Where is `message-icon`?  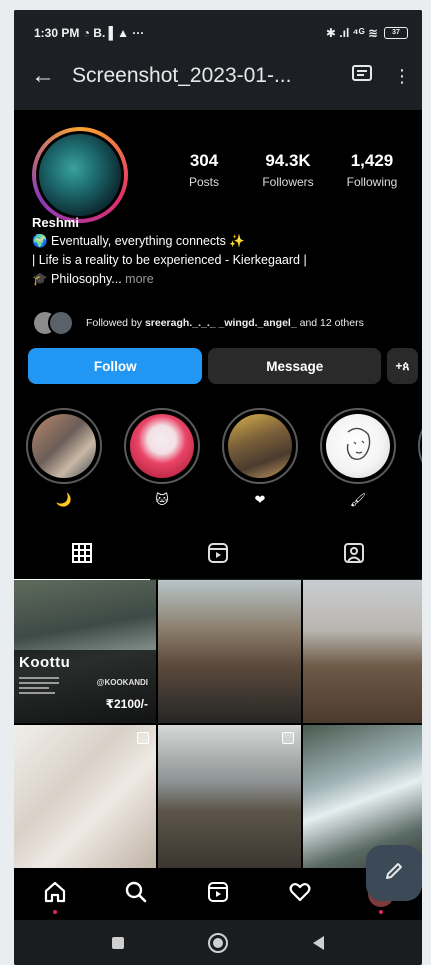
message-icon is located at coordinates (362, 76).